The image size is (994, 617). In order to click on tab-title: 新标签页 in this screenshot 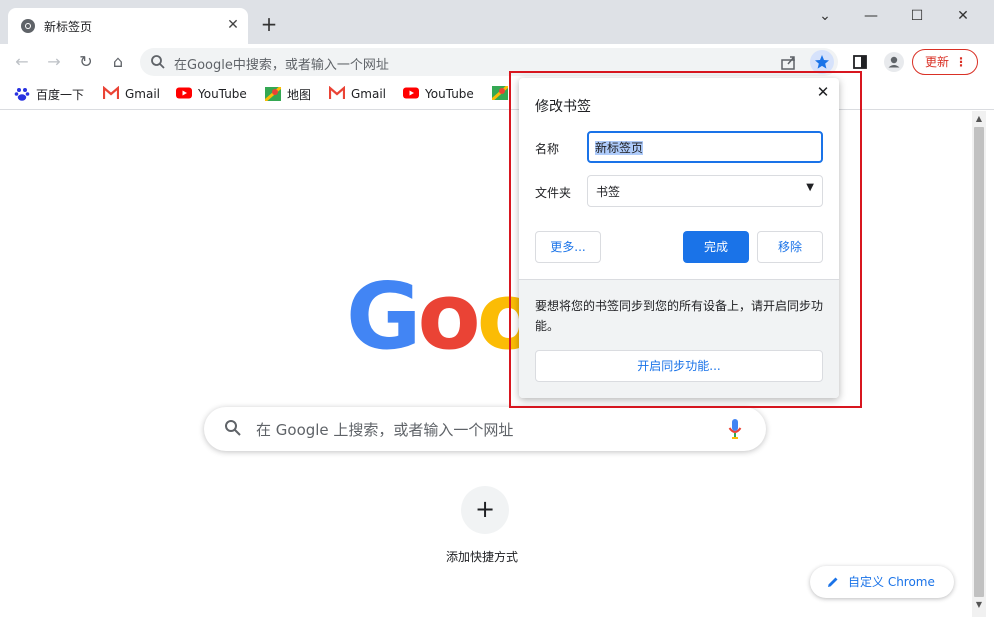, I will do `click(68, 27)`.